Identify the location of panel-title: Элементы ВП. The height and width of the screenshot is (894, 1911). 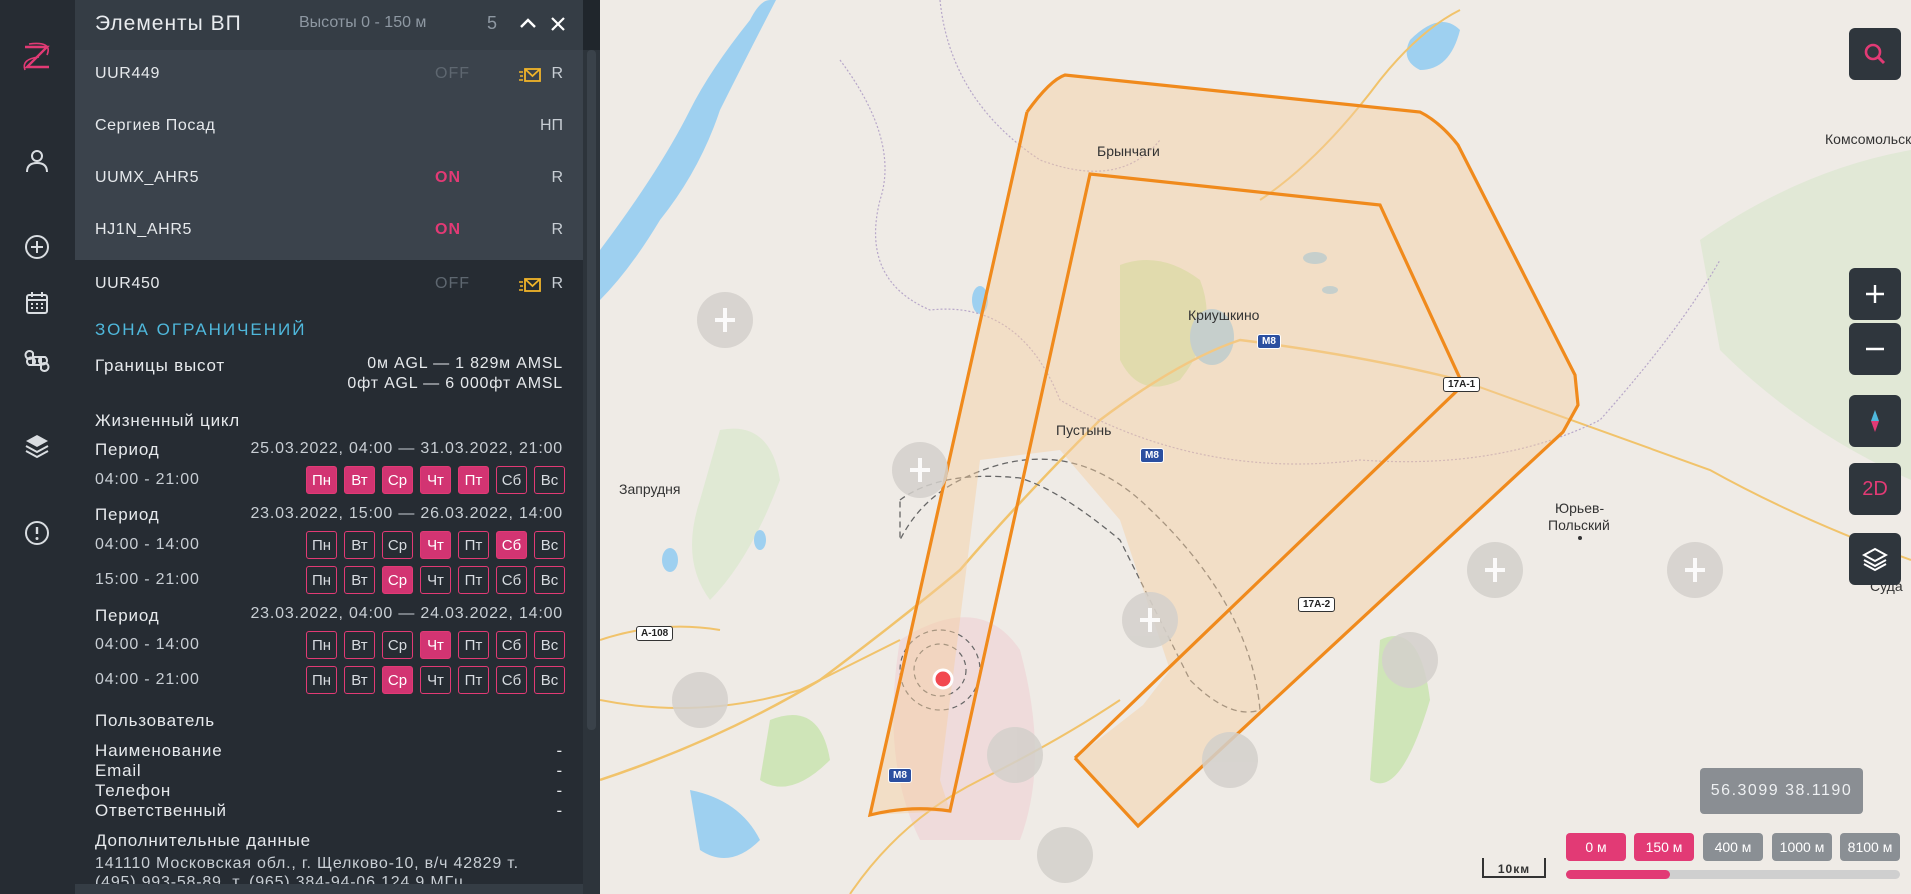
(168, 23).